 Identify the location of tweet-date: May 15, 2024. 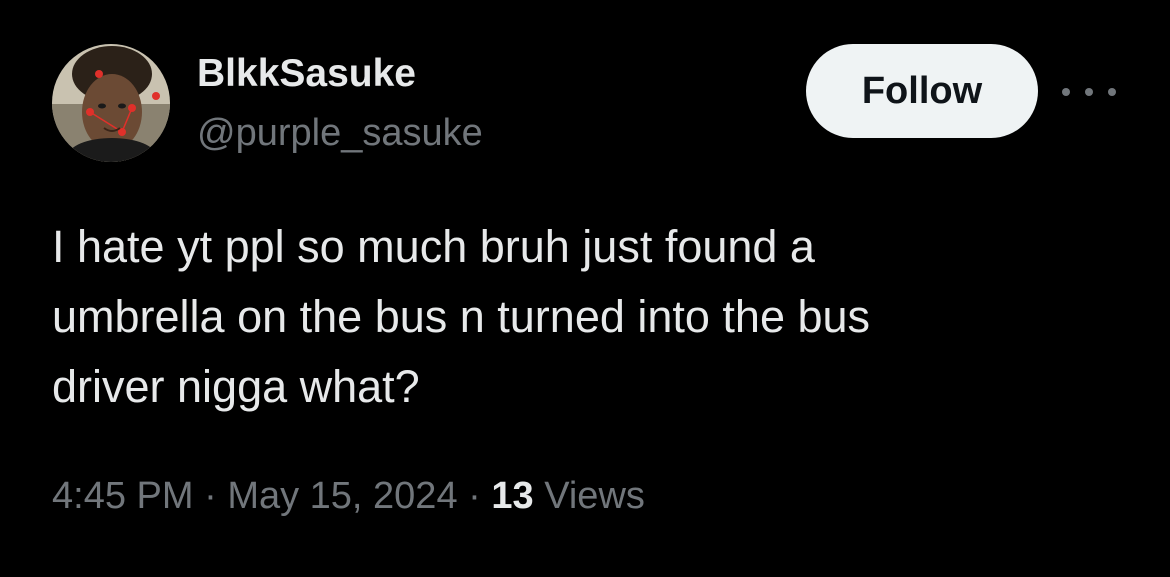
(342, 496).